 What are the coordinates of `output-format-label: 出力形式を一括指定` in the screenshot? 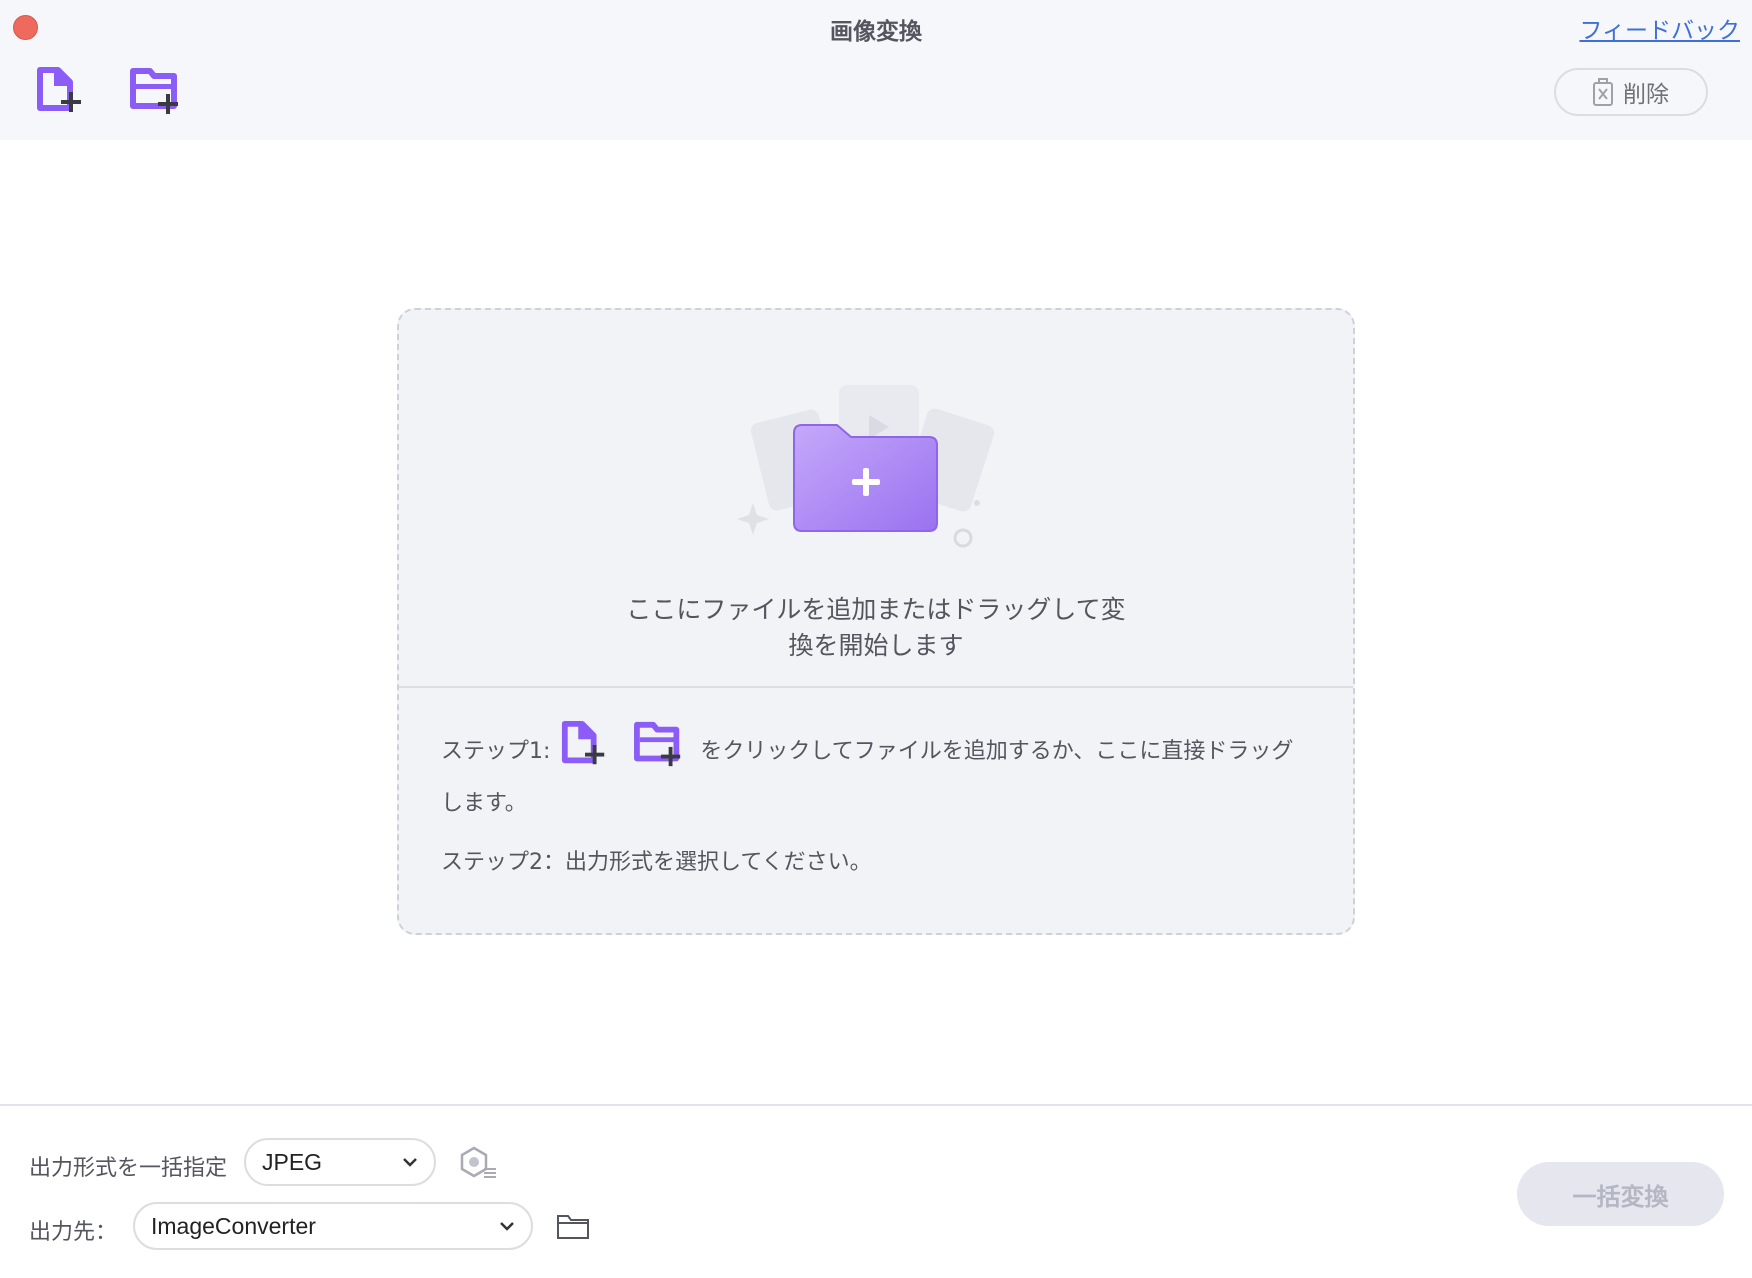 It's located at (128, 1168).